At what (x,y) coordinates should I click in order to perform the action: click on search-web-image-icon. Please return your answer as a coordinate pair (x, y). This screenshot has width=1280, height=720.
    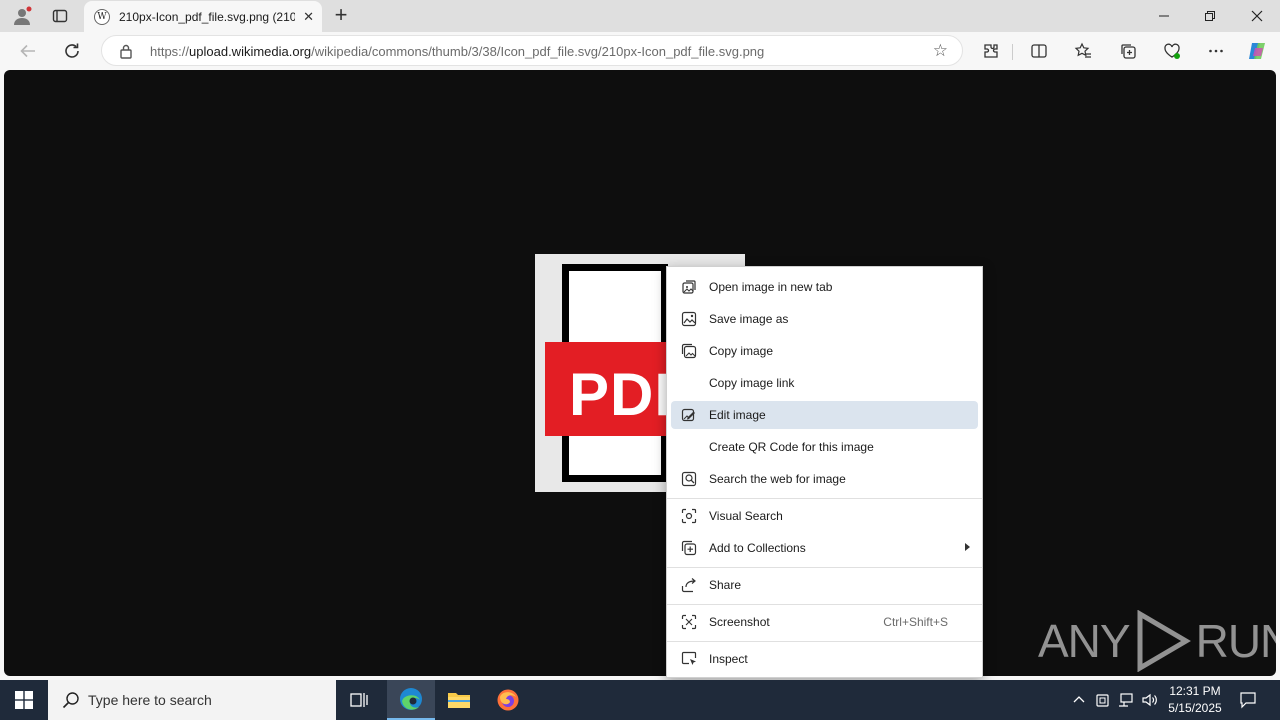
    Looking at the image, I should click on (689, 479).